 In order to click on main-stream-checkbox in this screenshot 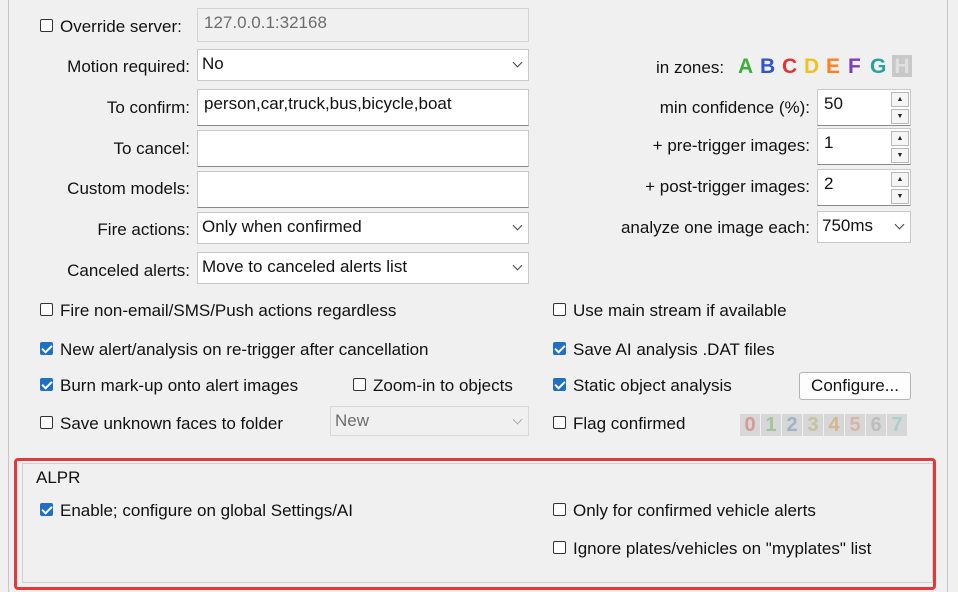, I will do `click(559, 309)`.